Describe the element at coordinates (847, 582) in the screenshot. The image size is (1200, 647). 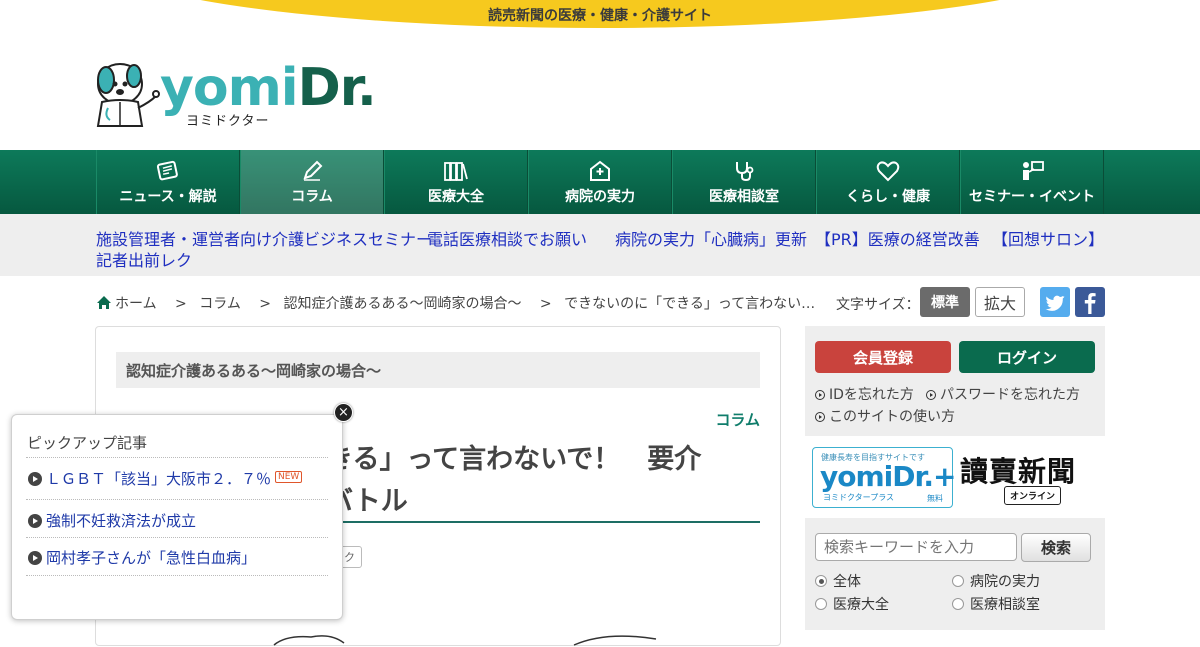
I see `search-scope-label: 全体` at that location.